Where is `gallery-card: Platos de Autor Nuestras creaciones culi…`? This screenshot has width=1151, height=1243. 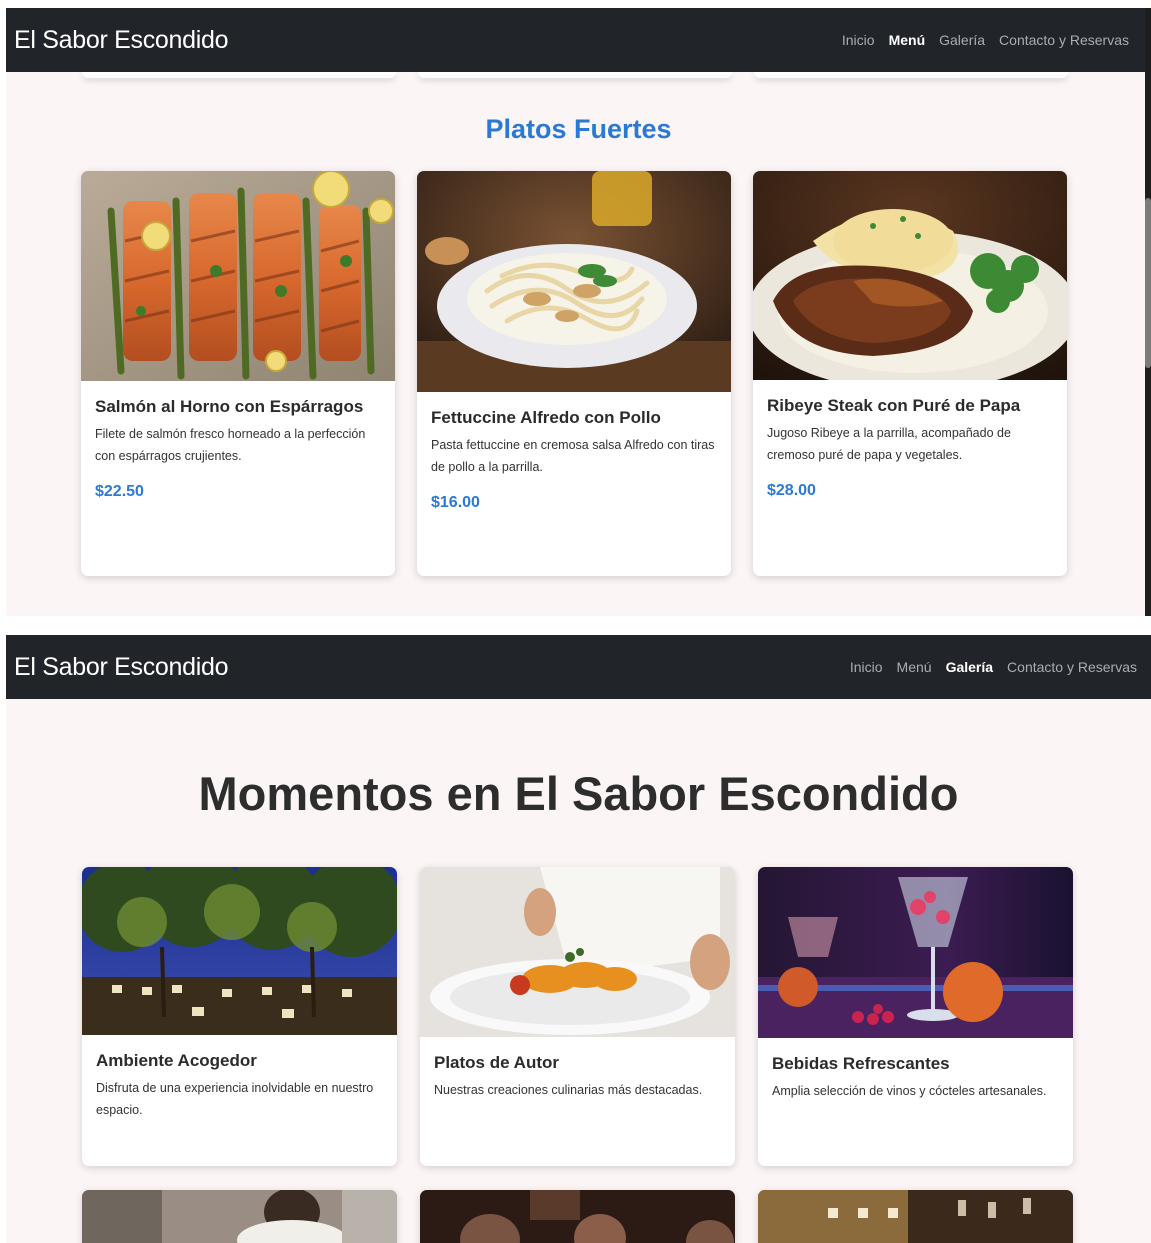
gallery-card: Platos de Autor Nuestras creaciones culi… is located at coordinates (577, 1016).